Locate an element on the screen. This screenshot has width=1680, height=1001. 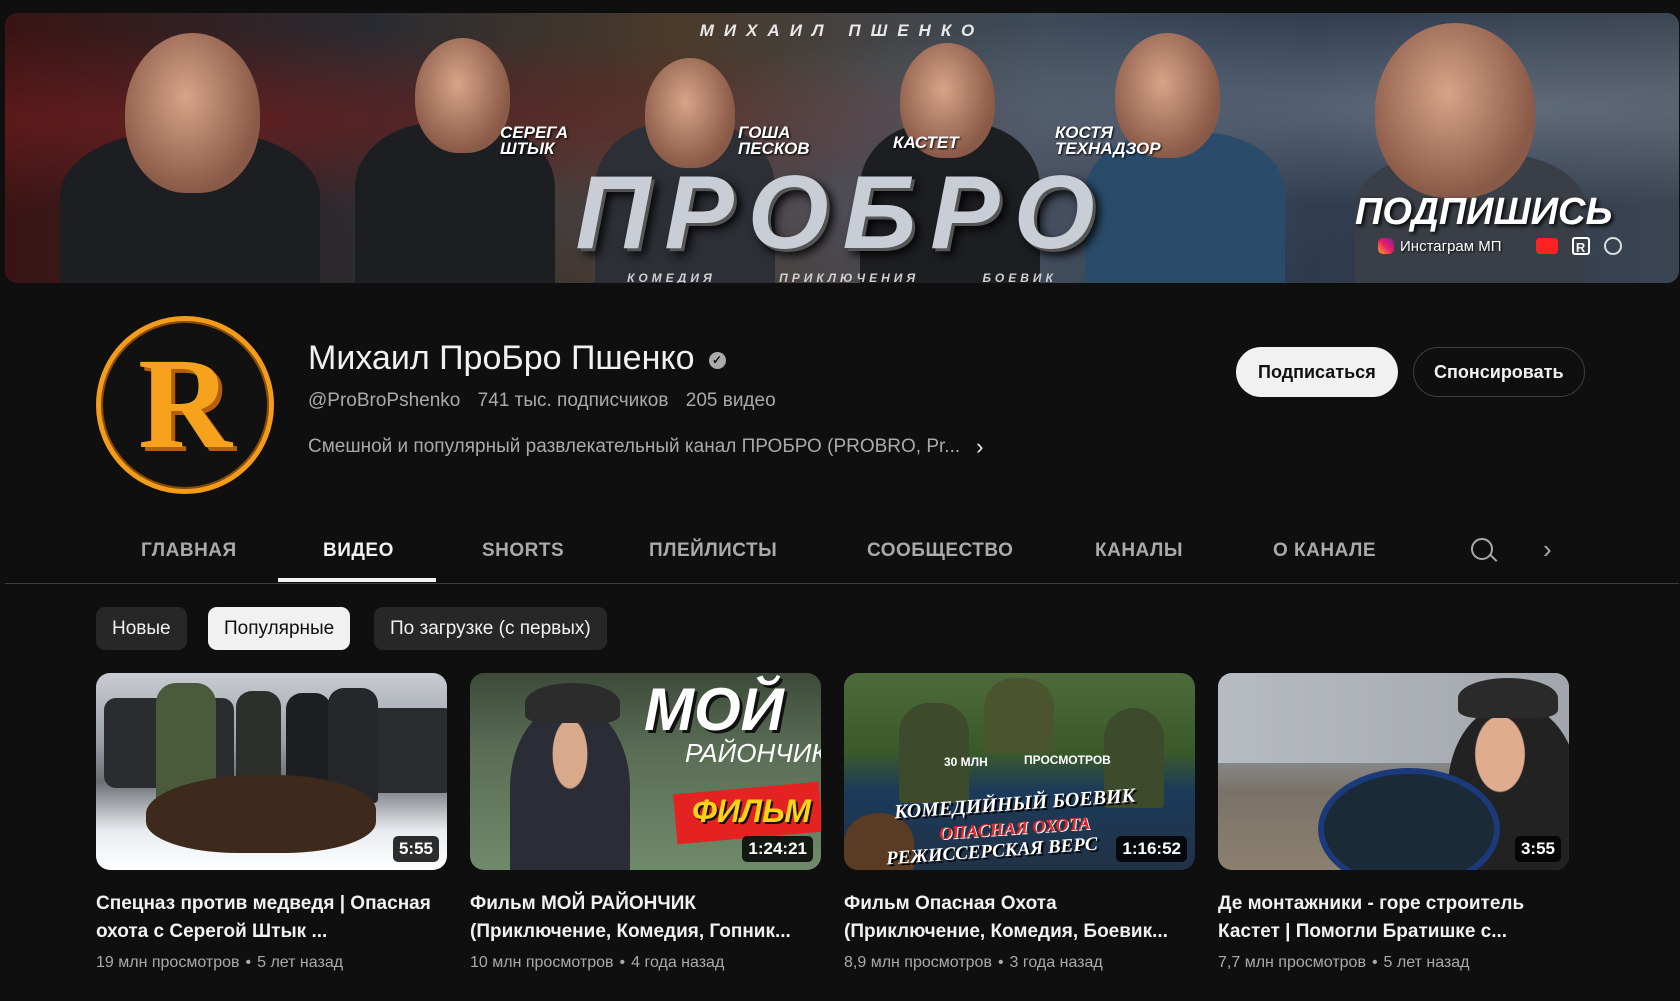
video-meta: 10 млн просмотров • 4 года назад is located at coordinates (597, 962).